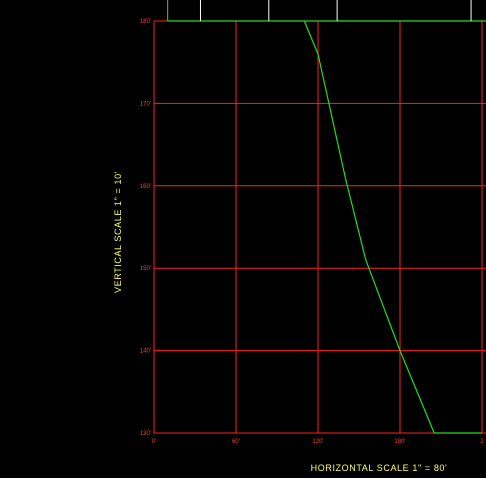 The width and height of the screenshot is (486, 478). What do you see at coordinates (145, 104) in the screenshot?
I see `y-tick-label: 170'` at bounding box center [145, 104].